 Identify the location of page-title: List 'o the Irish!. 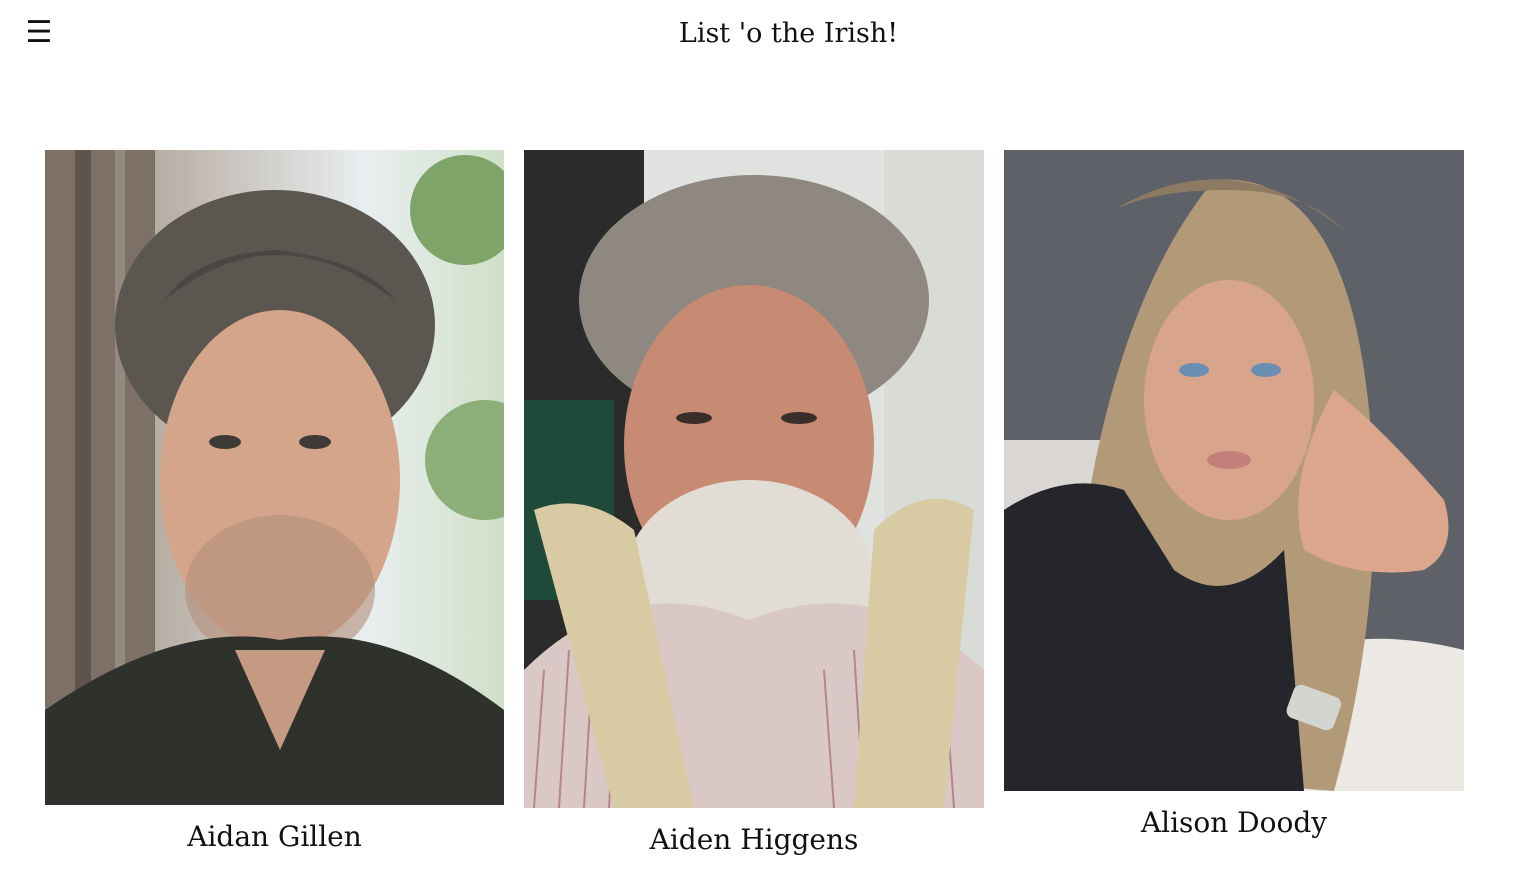
(788, 33).